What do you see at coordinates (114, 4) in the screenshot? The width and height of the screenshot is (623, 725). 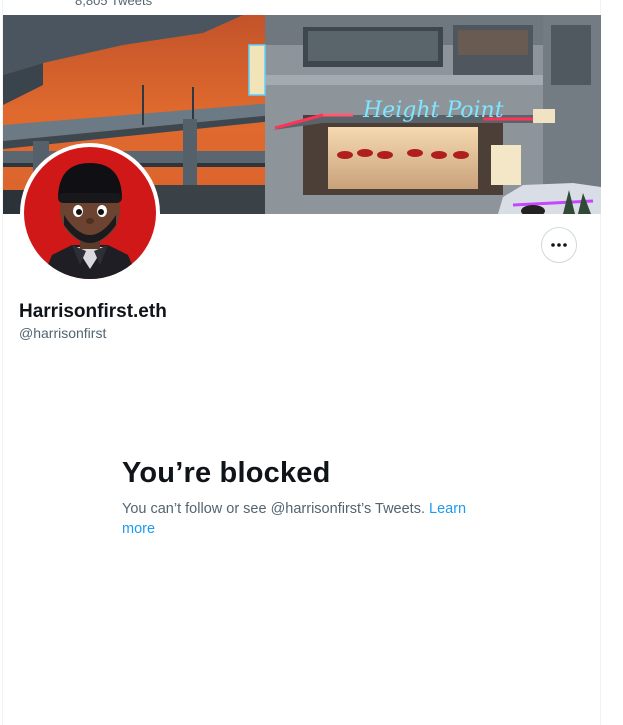 I see `tweet-count: 8,805 Tweets` at bounding box center [114, 4].